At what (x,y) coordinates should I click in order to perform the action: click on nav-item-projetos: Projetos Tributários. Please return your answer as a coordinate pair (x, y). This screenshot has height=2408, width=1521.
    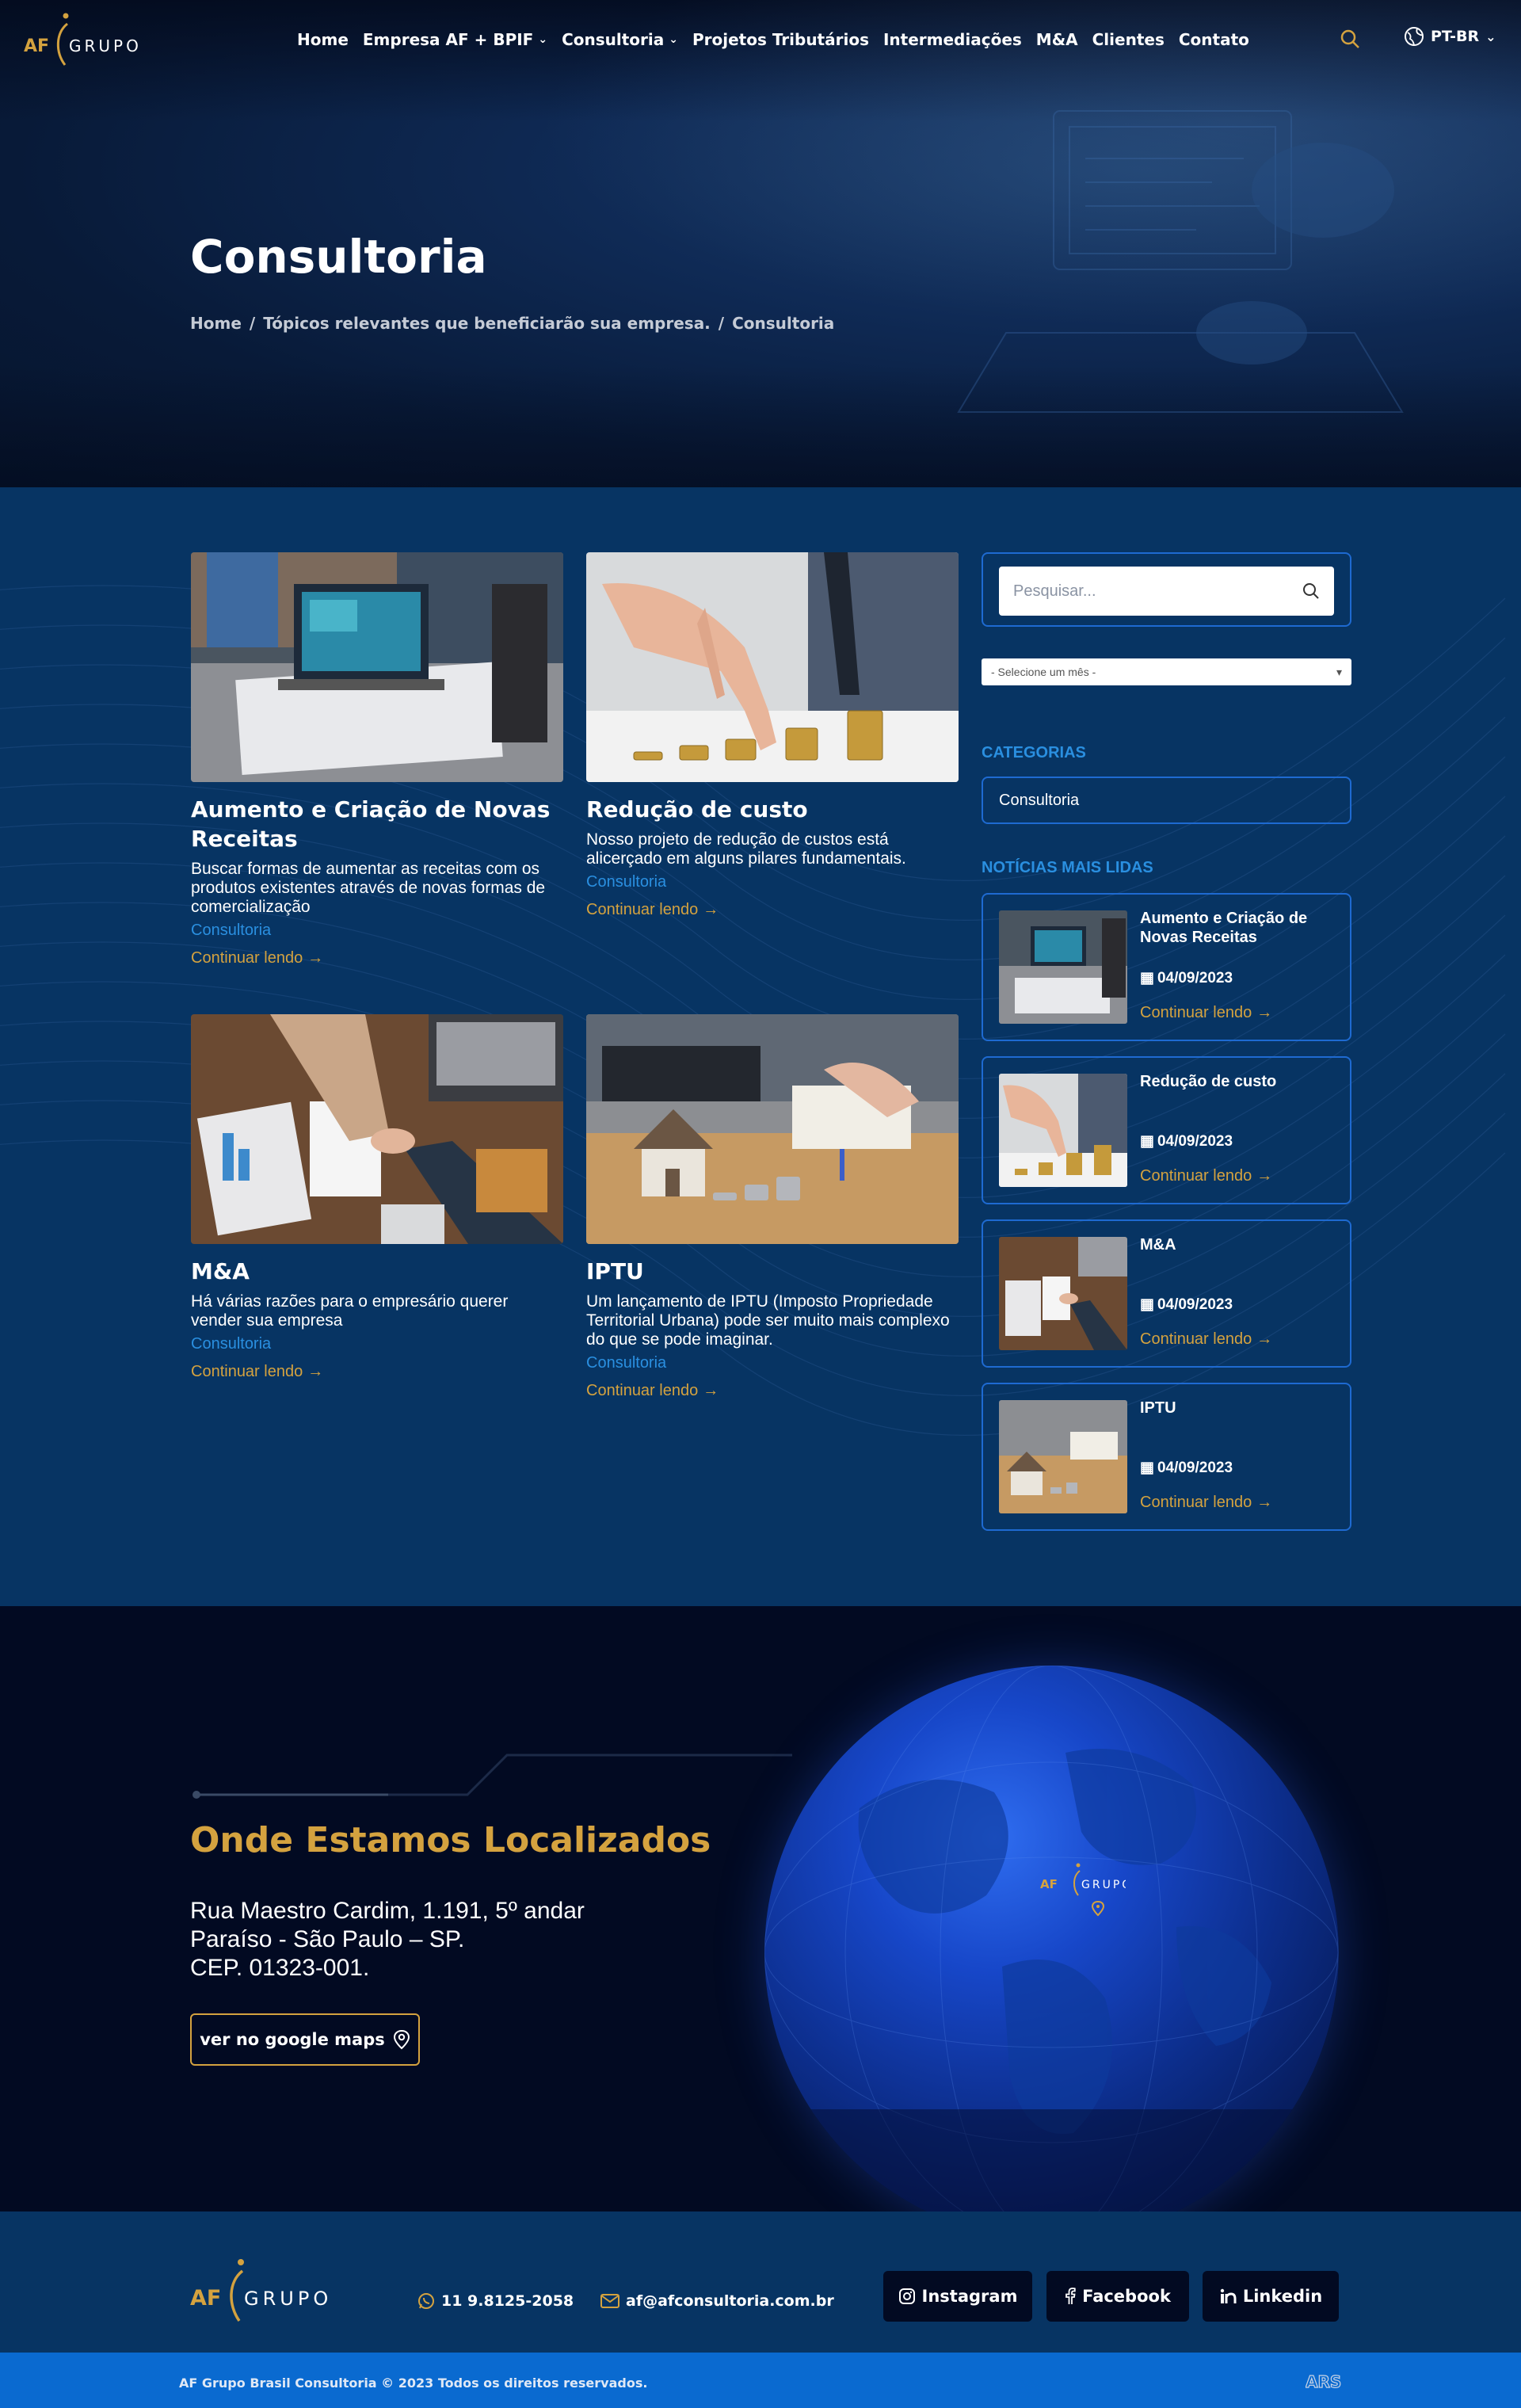
    Looking at the image, I should click on (780, 39).